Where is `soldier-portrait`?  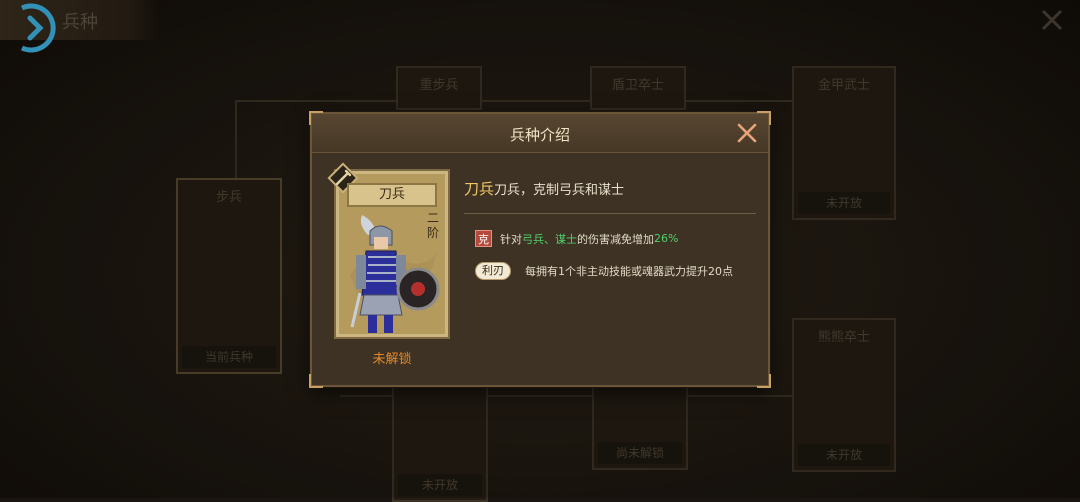
soldier-portrait is located at coordinates (395, 274).